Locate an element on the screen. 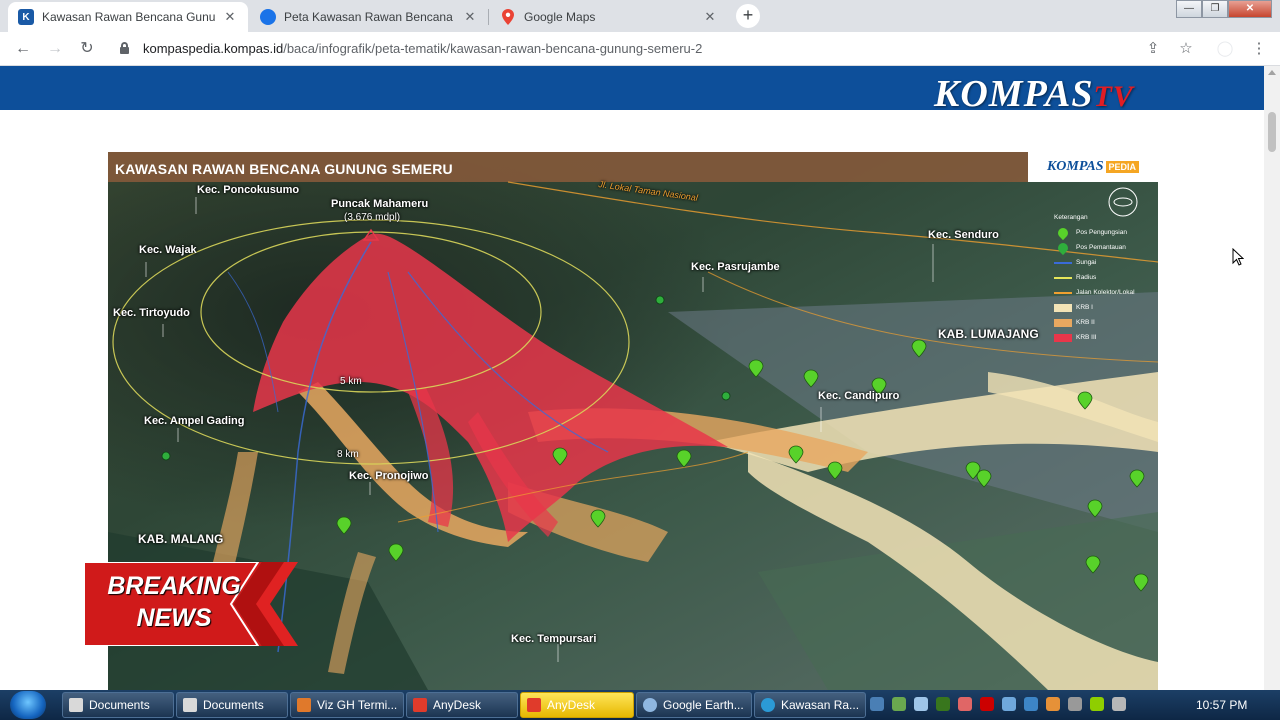  volume-icon is located at coordinates (1119, 704).